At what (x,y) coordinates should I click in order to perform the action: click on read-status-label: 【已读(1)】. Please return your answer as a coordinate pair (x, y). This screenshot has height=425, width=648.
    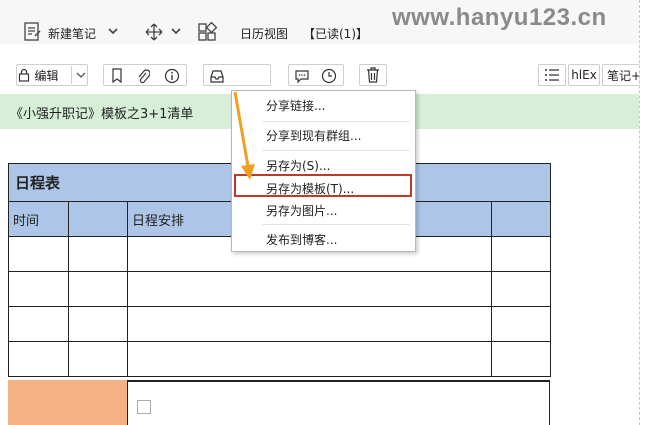
    Looking at the image, I should click on (335, 34).